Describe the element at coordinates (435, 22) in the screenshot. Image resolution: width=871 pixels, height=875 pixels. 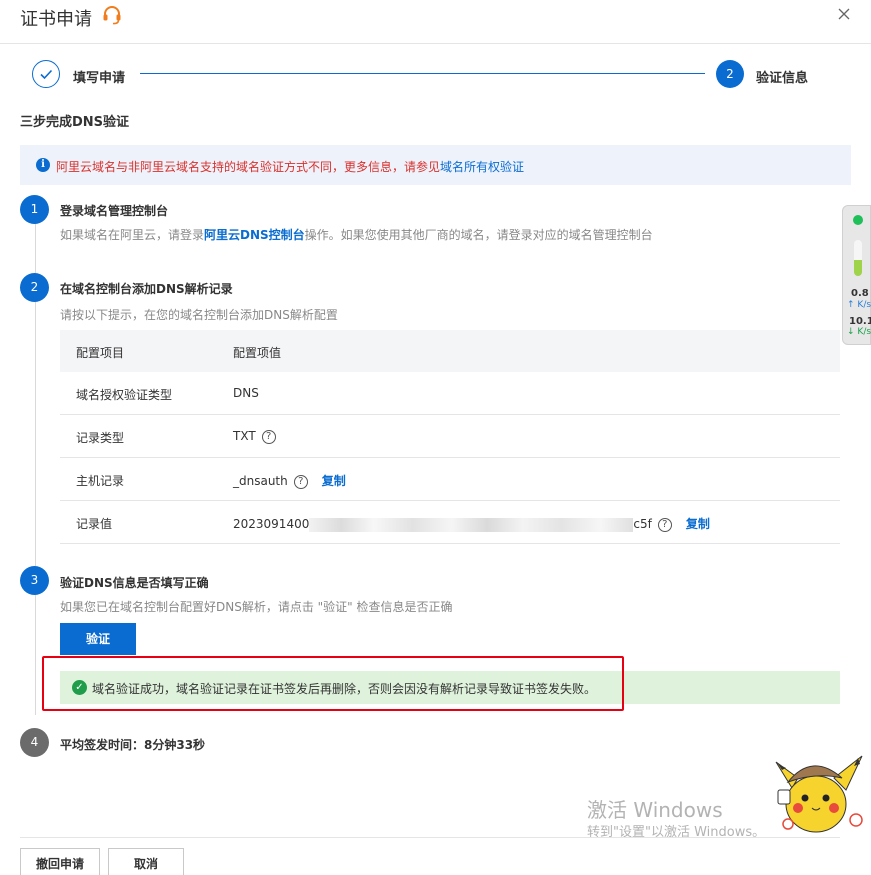
I see `dialog-header: 证书申请` at that location.